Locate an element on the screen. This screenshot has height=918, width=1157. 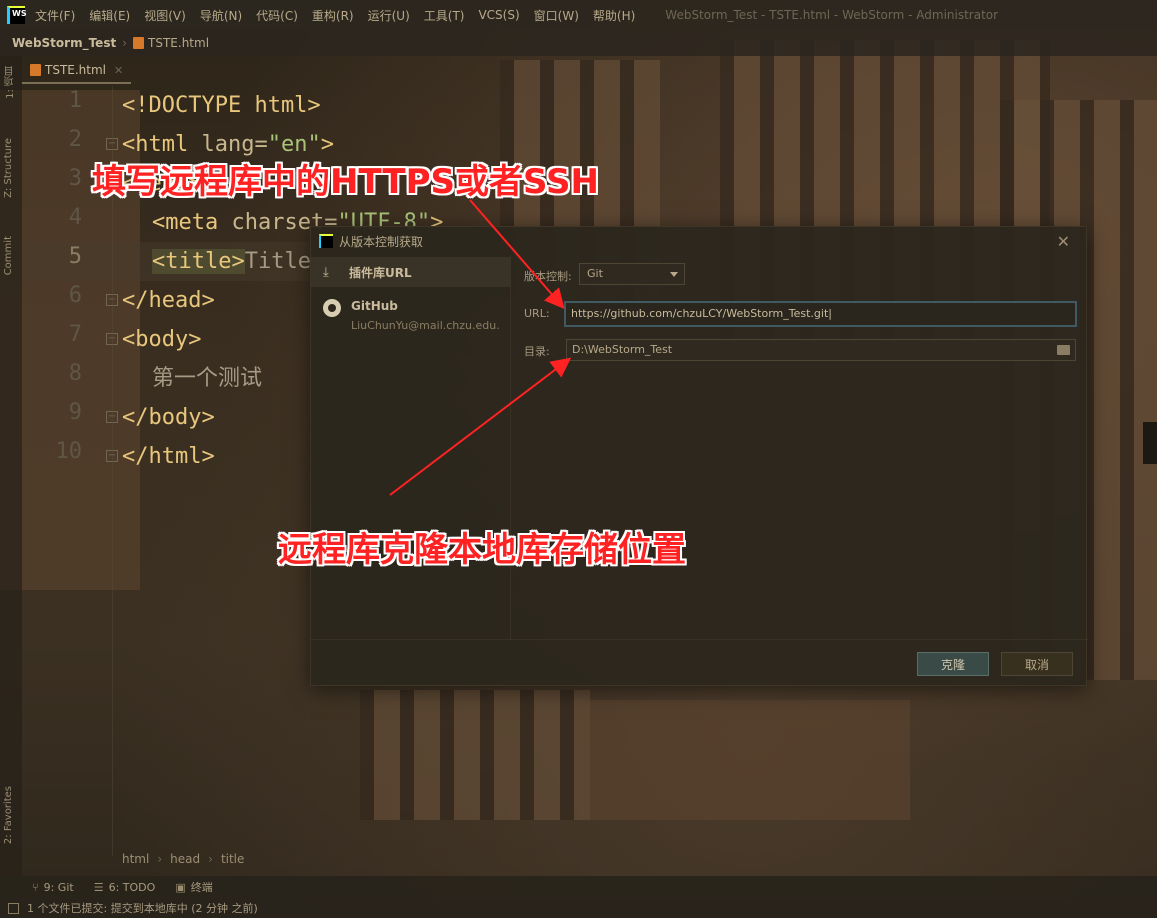
annotation-url-hint: 填写远程库中的HTTPS或者SSH is located at coordinates (345, 182).